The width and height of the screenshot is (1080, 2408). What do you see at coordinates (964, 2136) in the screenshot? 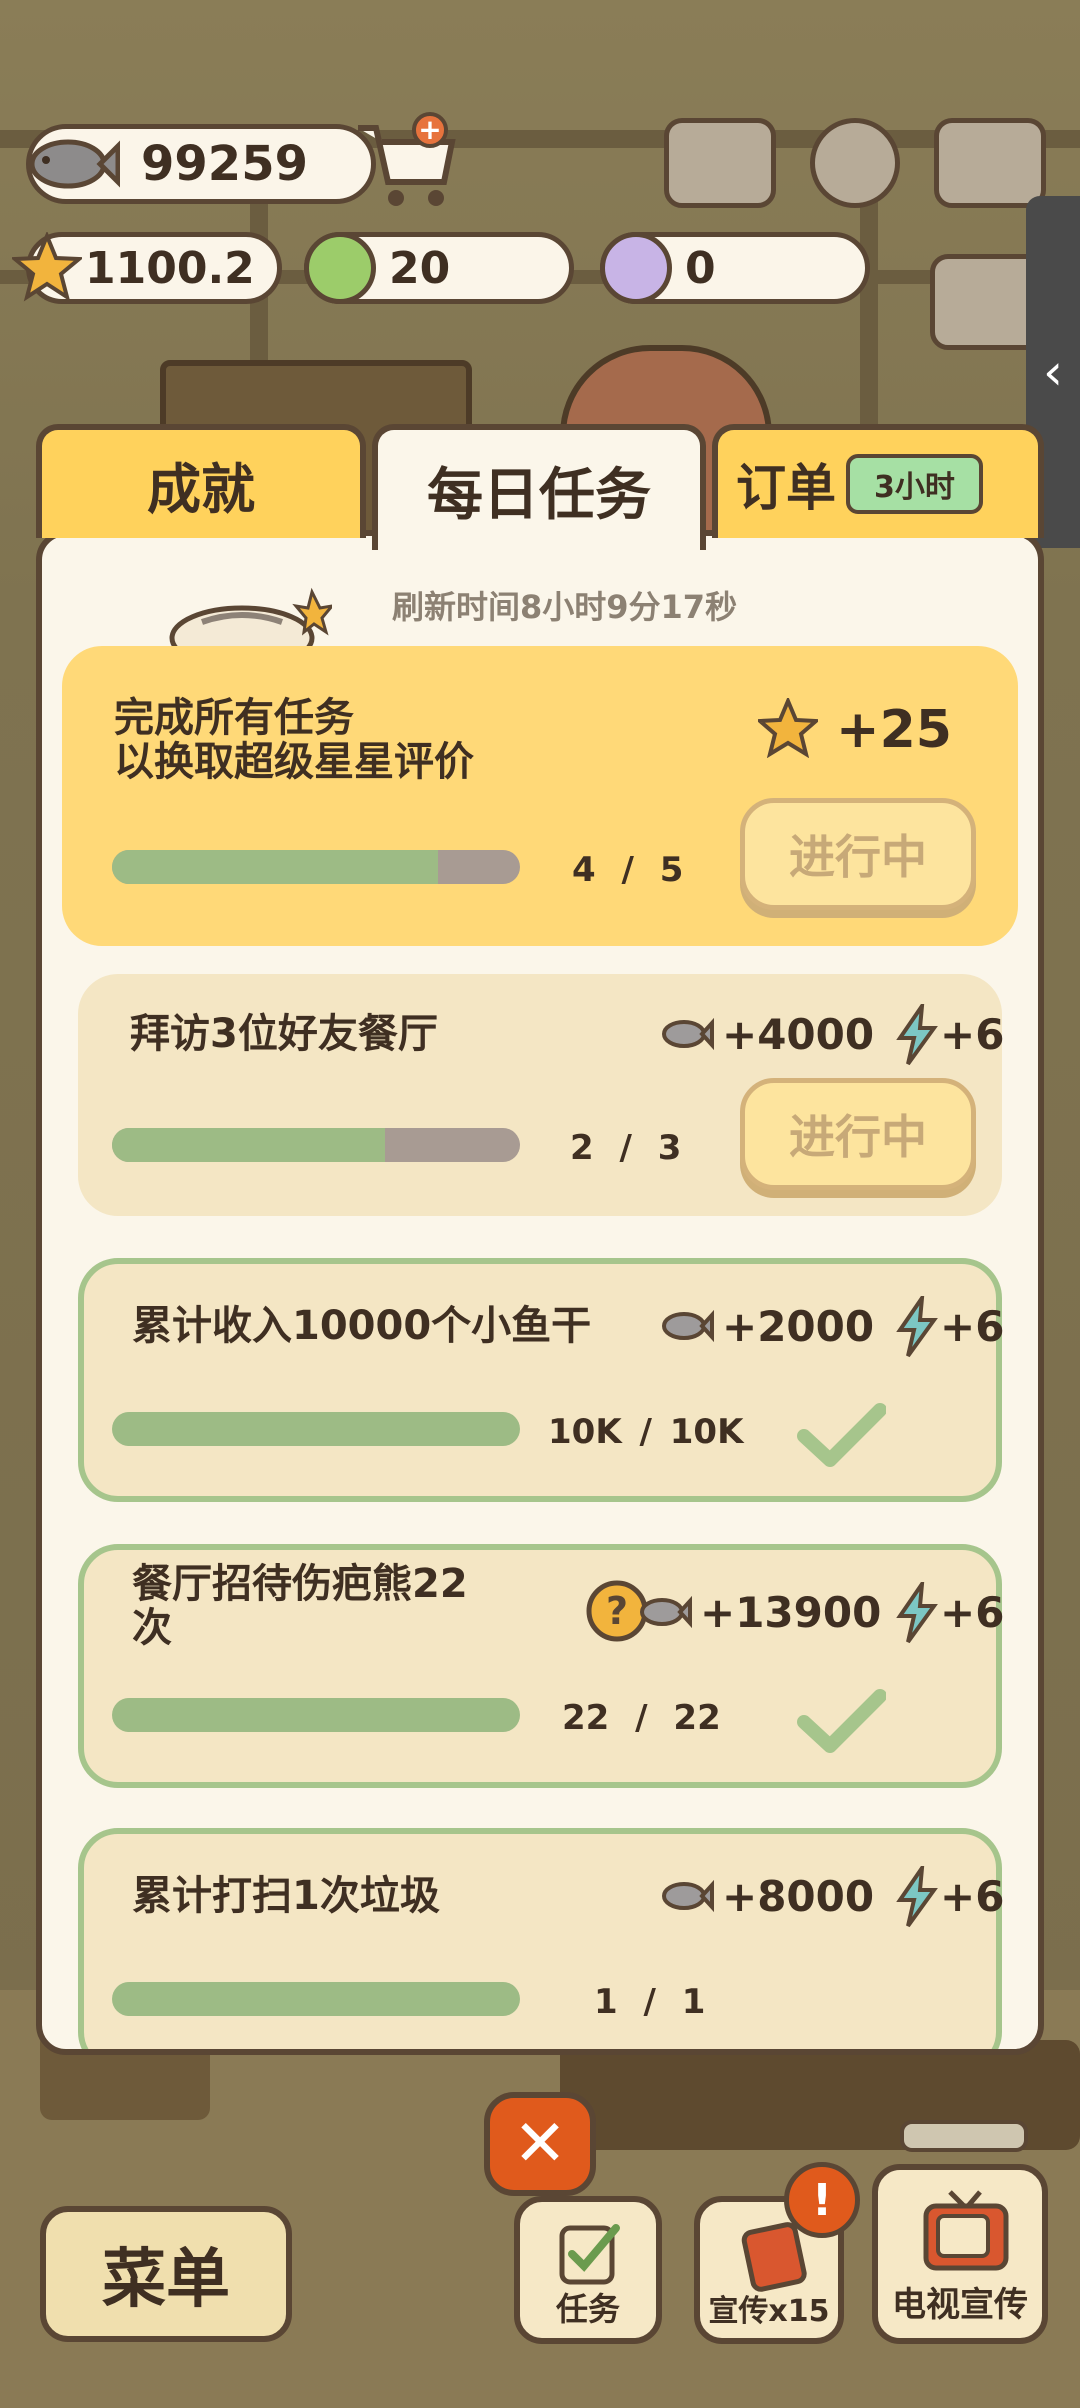
I see `mini-progress` at bounding box center [964, 2136].